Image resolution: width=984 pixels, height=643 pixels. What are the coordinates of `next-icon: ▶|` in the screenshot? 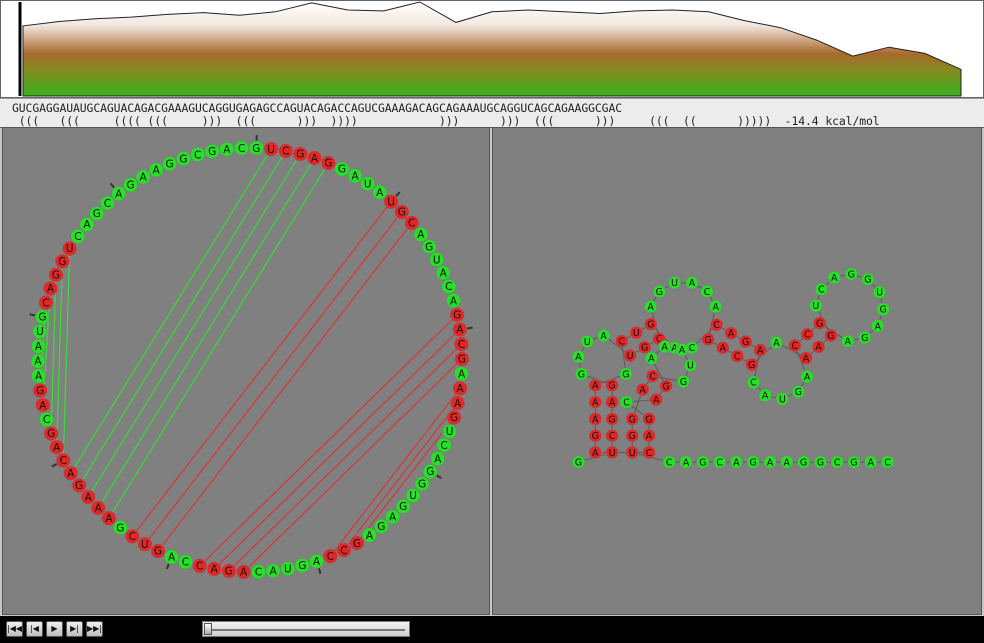 It's located at (74, 629).